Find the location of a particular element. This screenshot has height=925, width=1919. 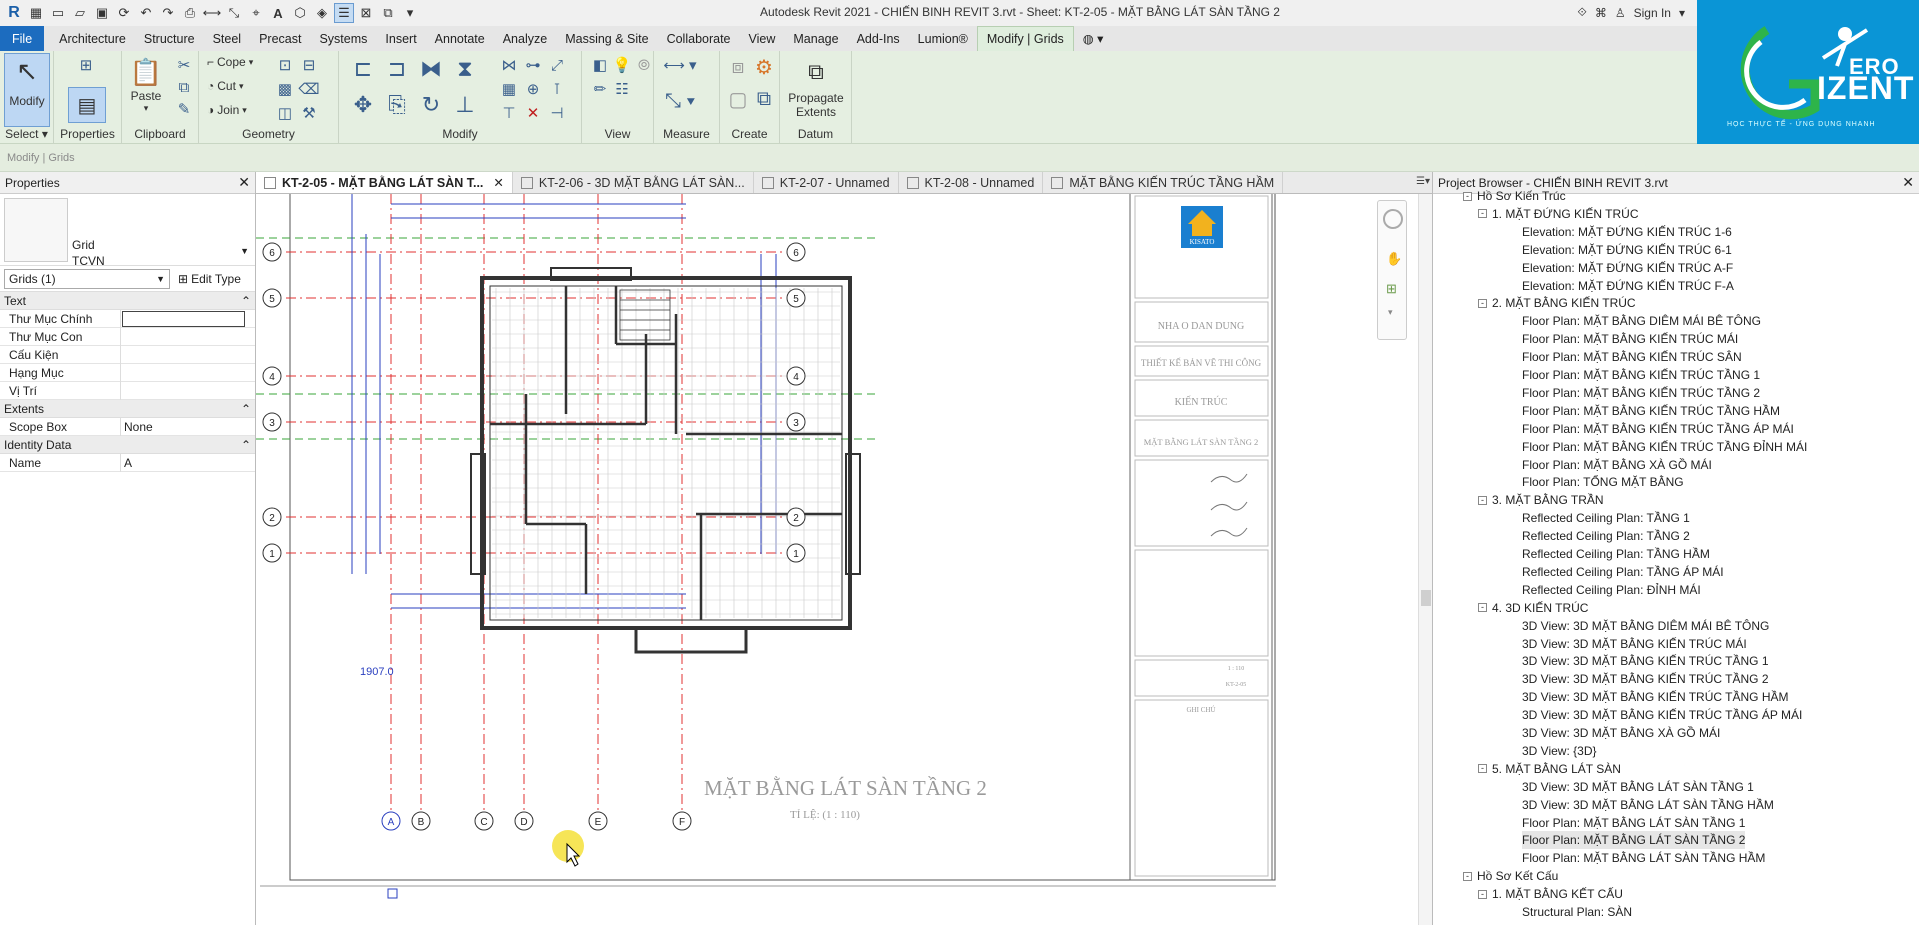

paste-button: 📋 Paste ▾ is located at coordinates (146, 84).